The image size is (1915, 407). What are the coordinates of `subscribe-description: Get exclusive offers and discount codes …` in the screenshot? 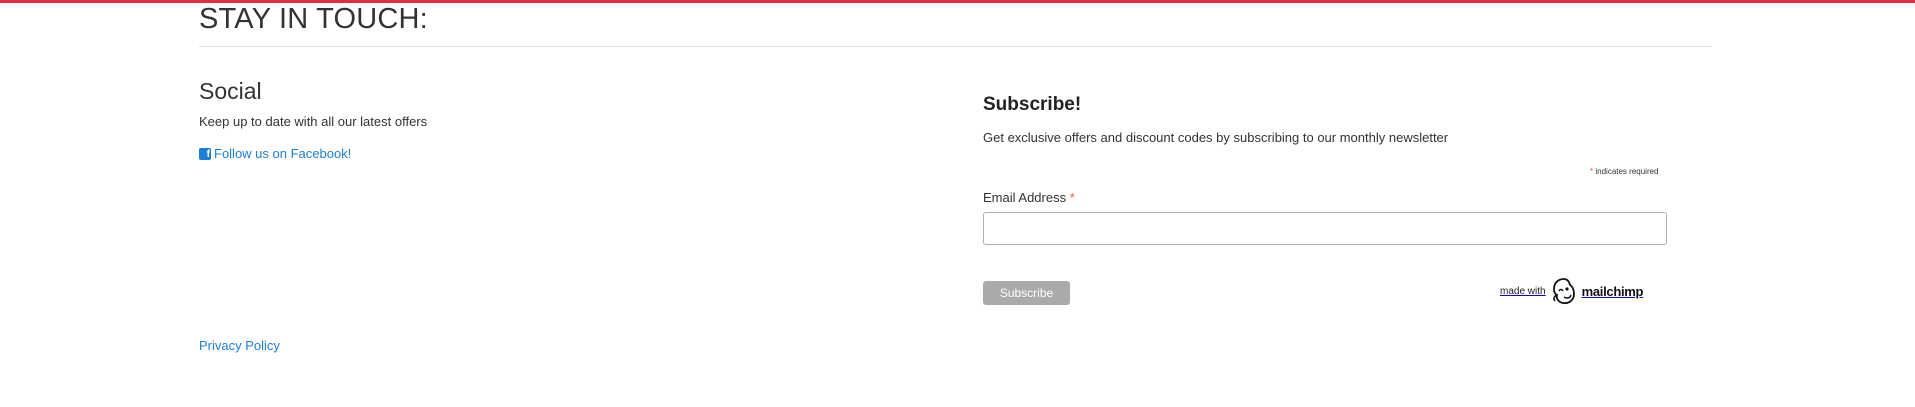 It's located at (1216, 137).